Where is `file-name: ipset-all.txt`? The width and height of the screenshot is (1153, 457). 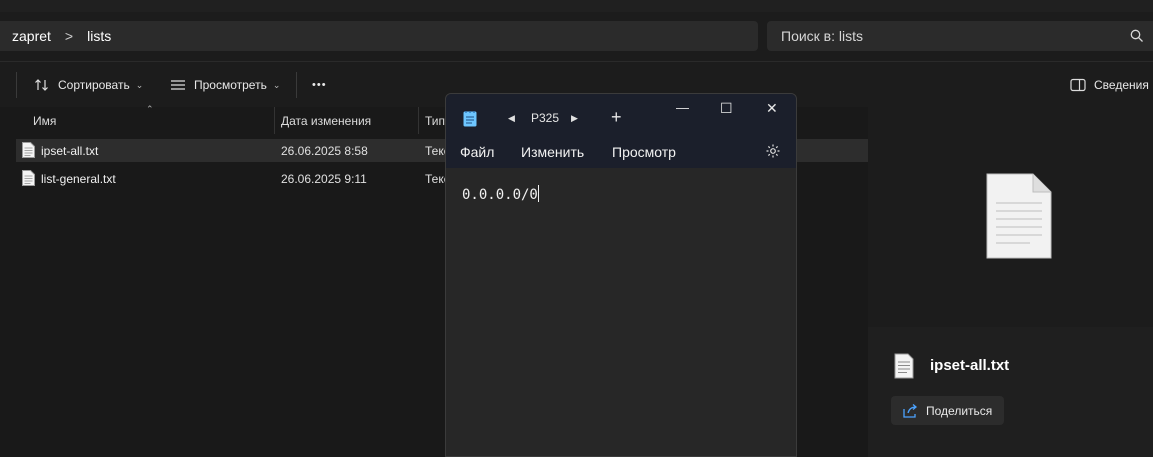 file-name: ipset-all.txt is located at coordinates (70, 151).